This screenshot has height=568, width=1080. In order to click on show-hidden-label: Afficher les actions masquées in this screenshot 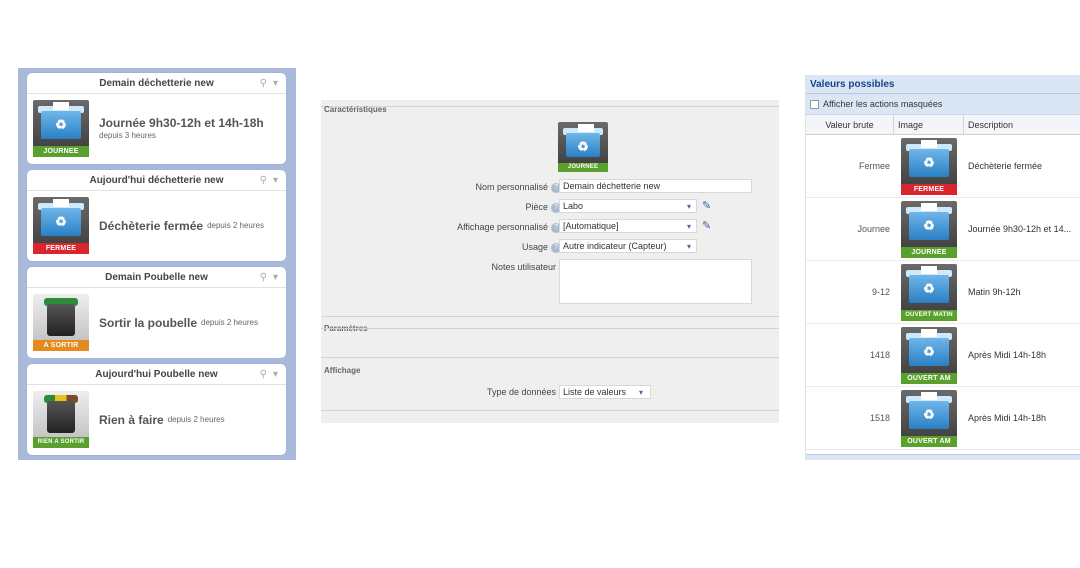, I will do `click(883, 104)`.